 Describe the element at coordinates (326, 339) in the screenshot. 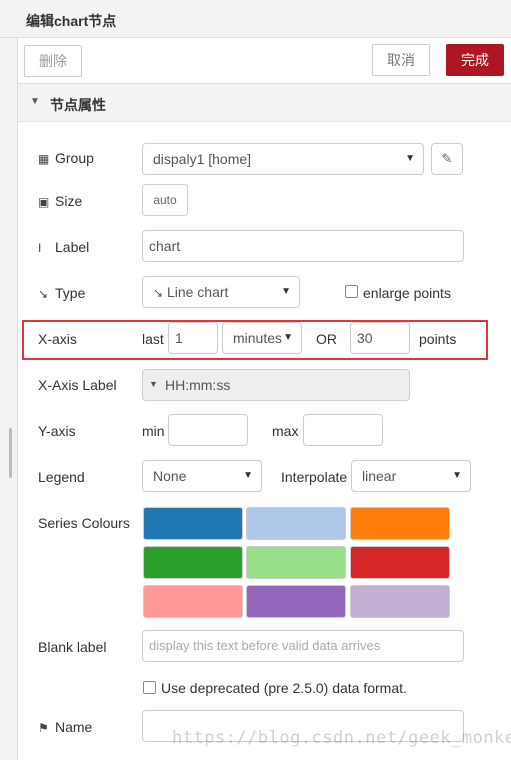

I see `xaxis-or-label: OR` at that location.